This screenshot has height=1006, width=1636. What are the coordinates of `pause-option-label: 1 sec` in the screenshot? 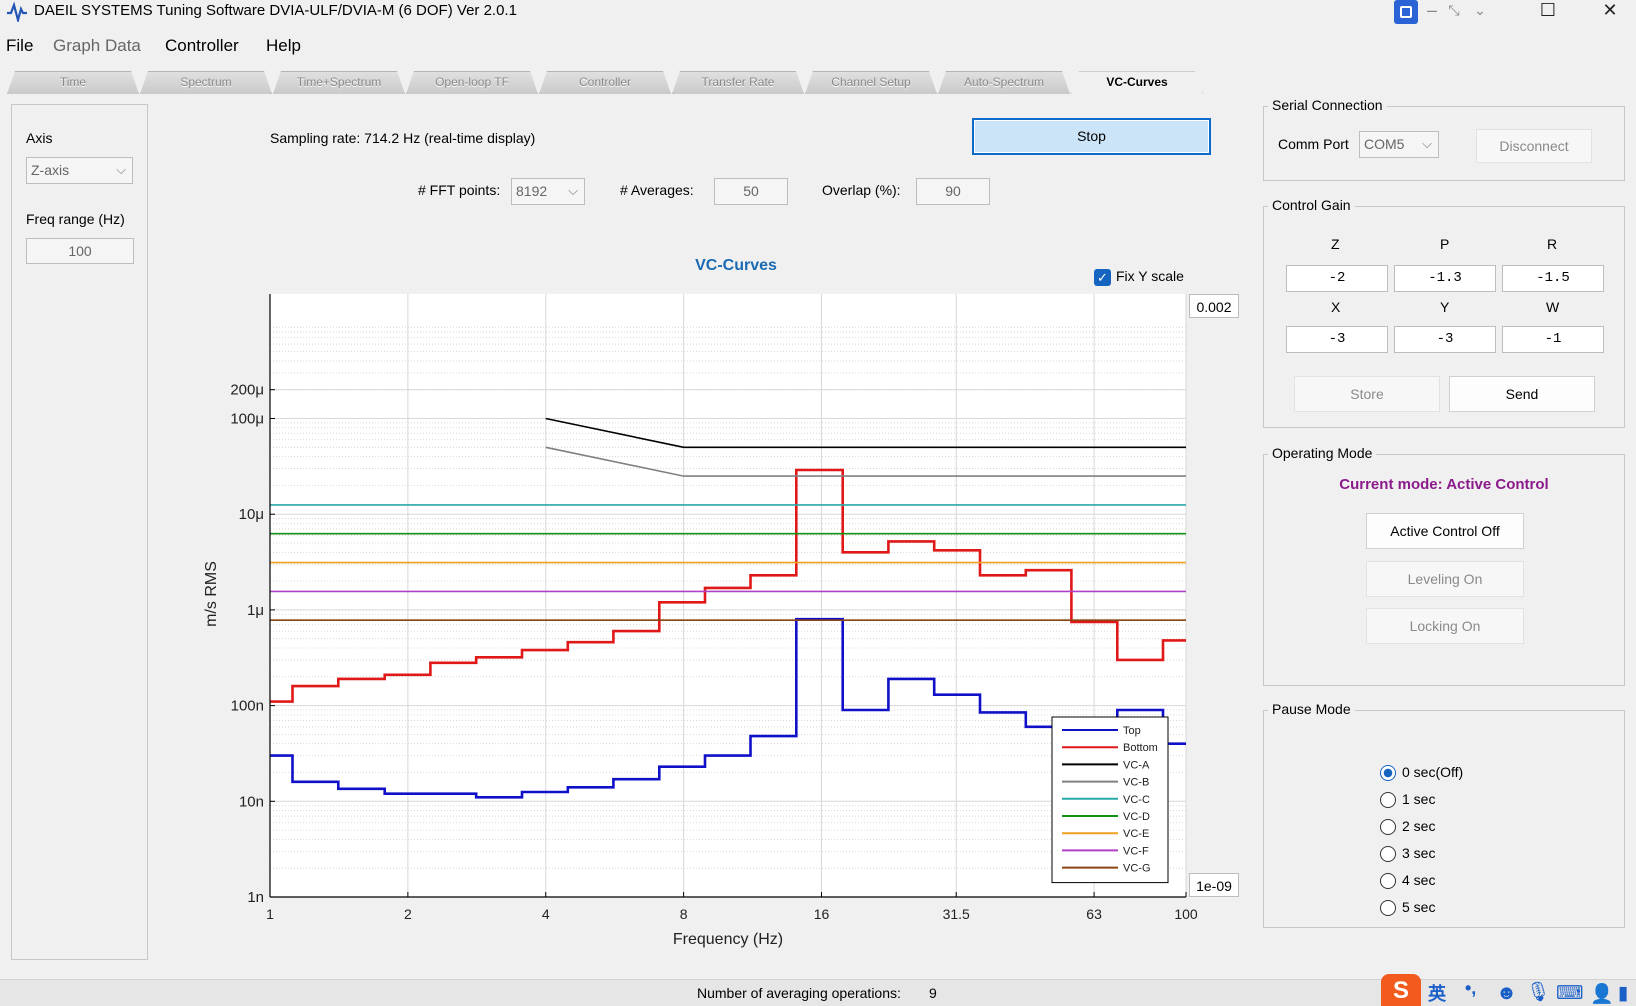 It's located at (1419, 799).